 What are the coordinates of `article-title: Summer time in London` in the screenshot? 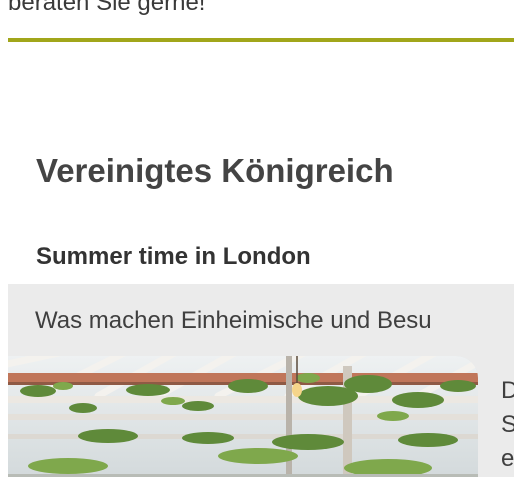 It's located at (173, 257).